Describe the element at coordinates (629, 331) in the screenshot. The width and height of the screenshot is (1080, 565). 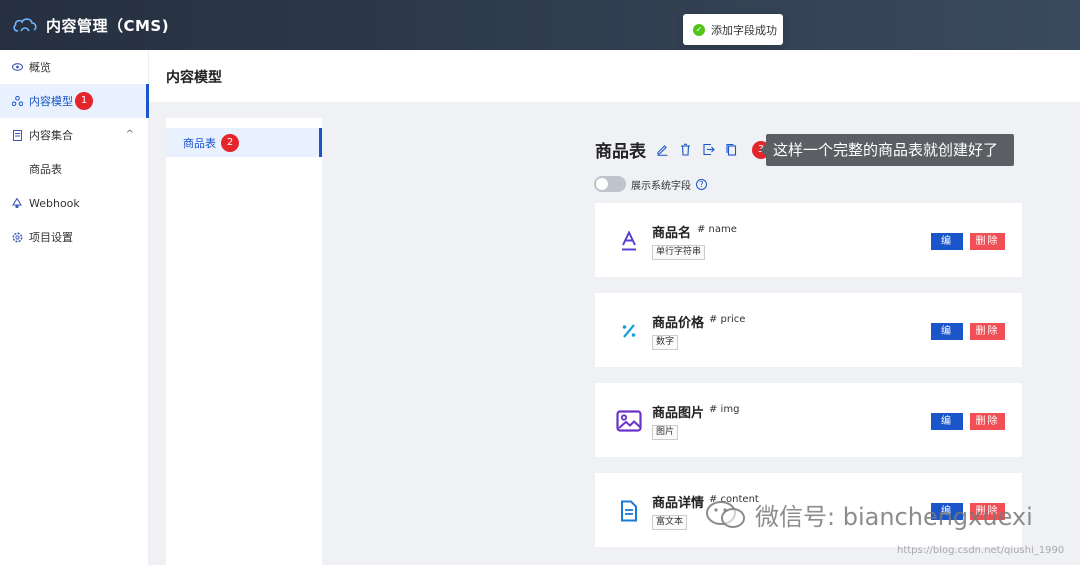
I see `number-icon` at that location.